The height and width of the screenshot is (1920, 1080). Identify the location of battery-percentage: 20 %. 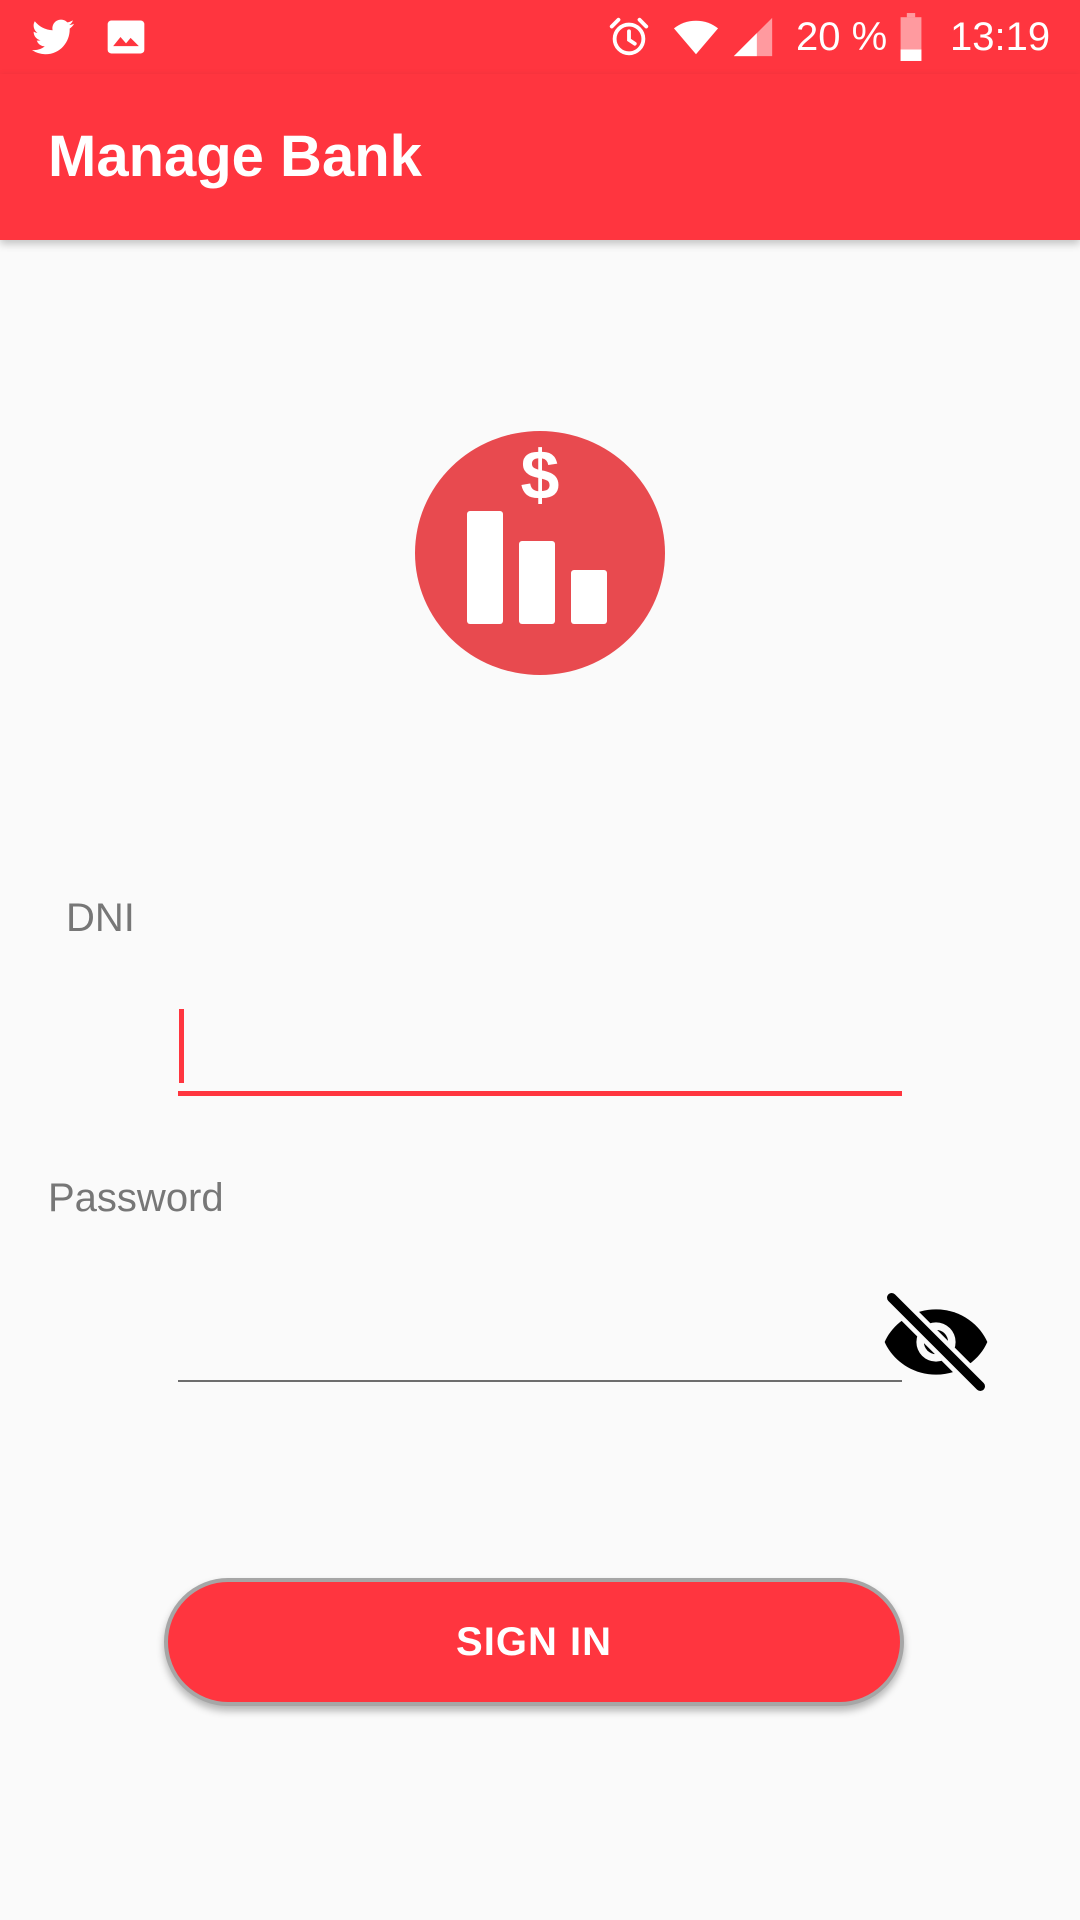
(842, 37).